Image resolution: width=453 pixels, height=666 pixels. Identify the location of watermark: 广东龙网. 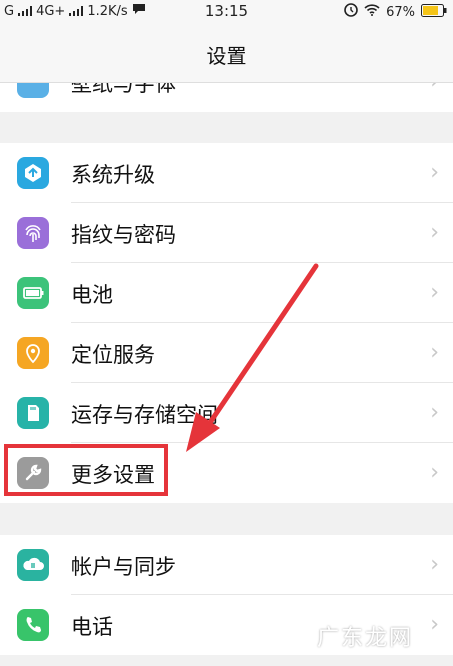
(364, 638).